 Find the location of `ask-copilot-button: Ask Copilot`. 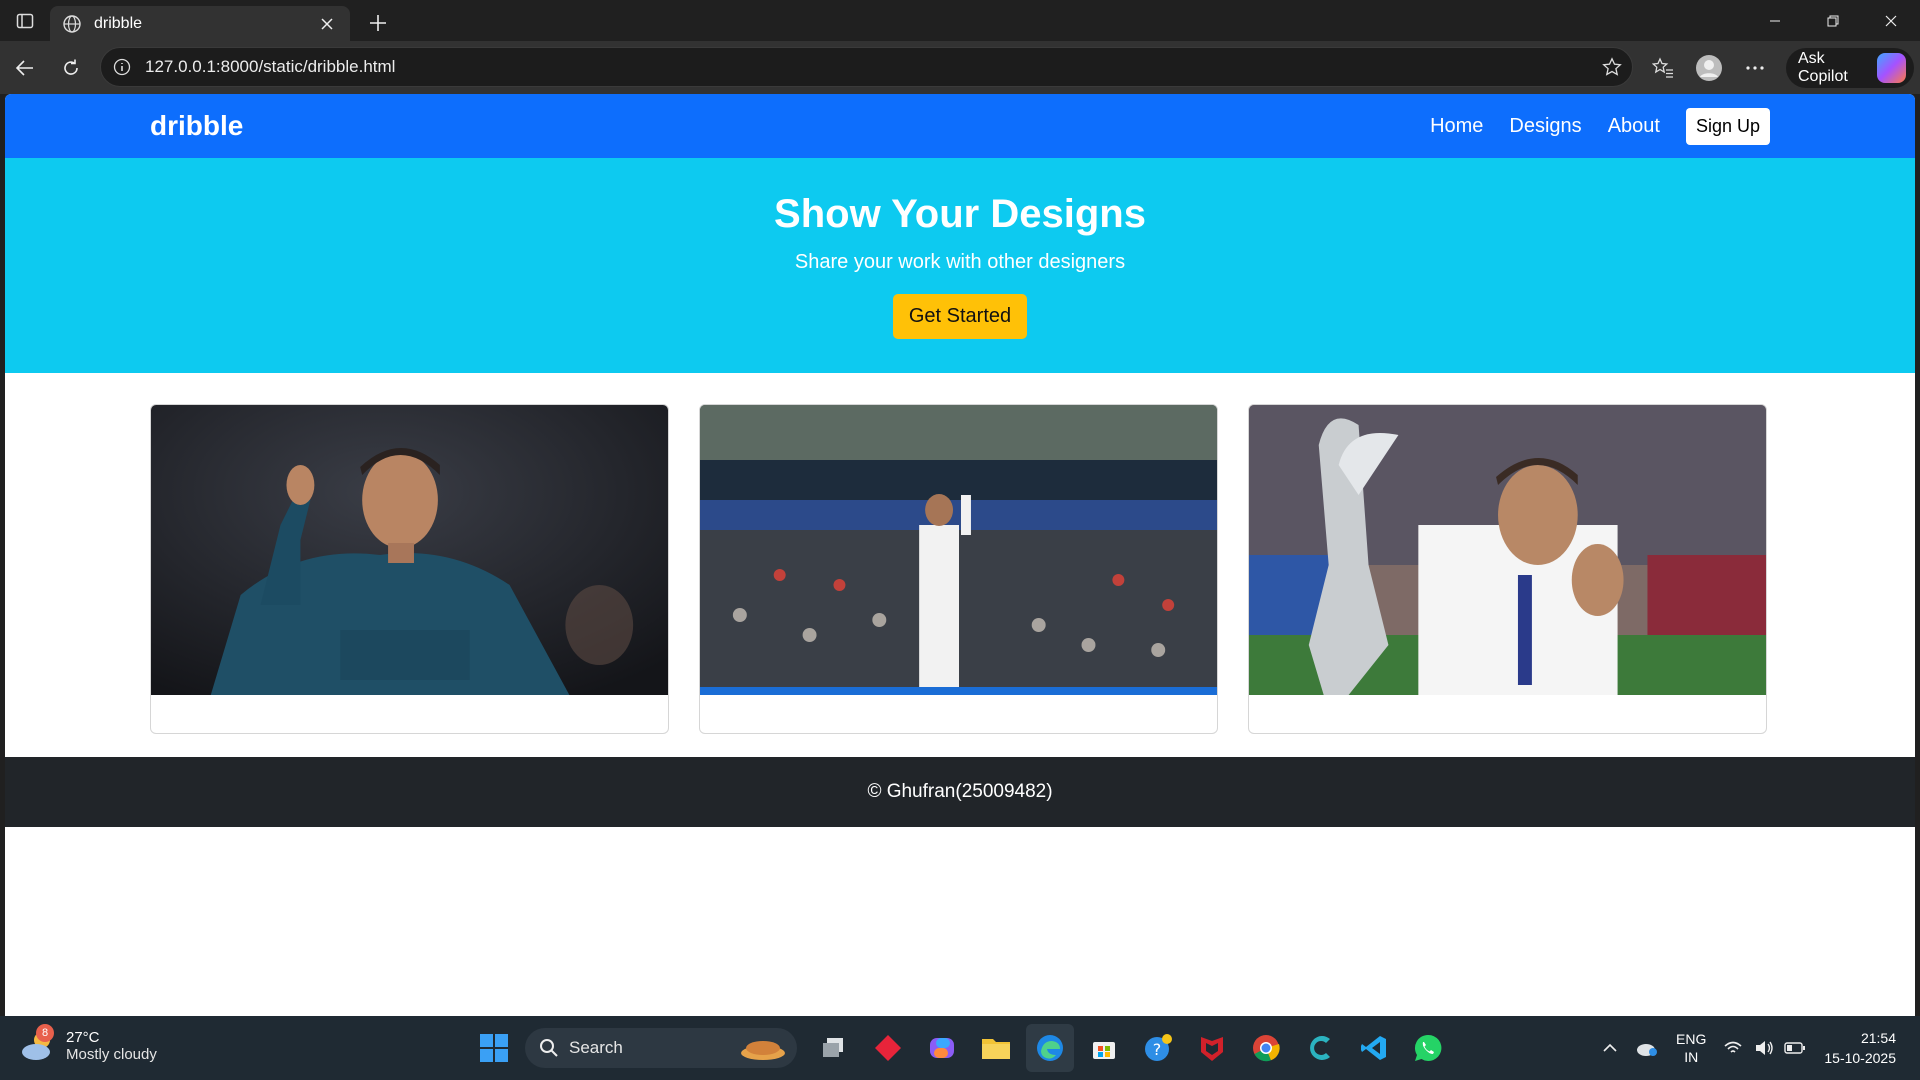

ask-copilot-button: Ask Copilot is located at coordinates (1850, 68).